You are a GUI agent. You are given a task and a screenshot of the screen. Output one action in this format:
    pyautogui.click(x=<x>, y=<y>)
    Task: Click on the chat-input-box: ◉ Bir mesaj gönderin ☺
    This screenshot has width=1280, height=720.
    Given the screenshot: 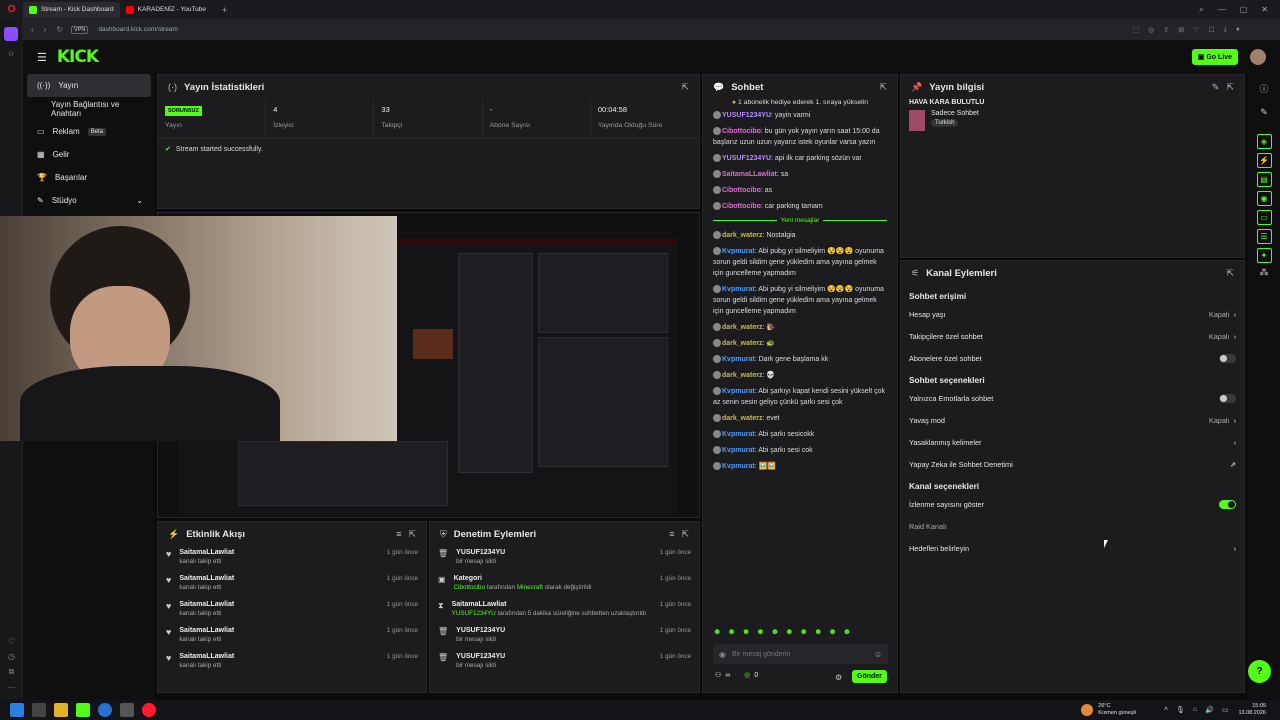 What is the action you would take?
    pyautogui.click(x=800, y=654)
    